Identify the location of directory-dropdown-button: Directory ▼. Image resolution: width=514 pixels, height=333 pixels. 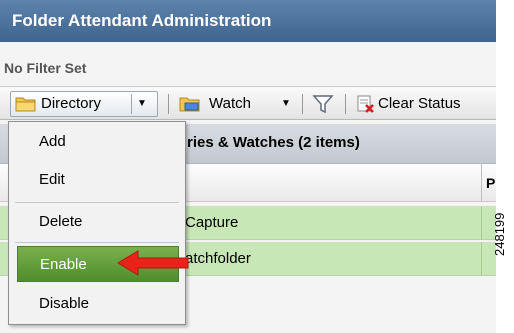
(84, 104).